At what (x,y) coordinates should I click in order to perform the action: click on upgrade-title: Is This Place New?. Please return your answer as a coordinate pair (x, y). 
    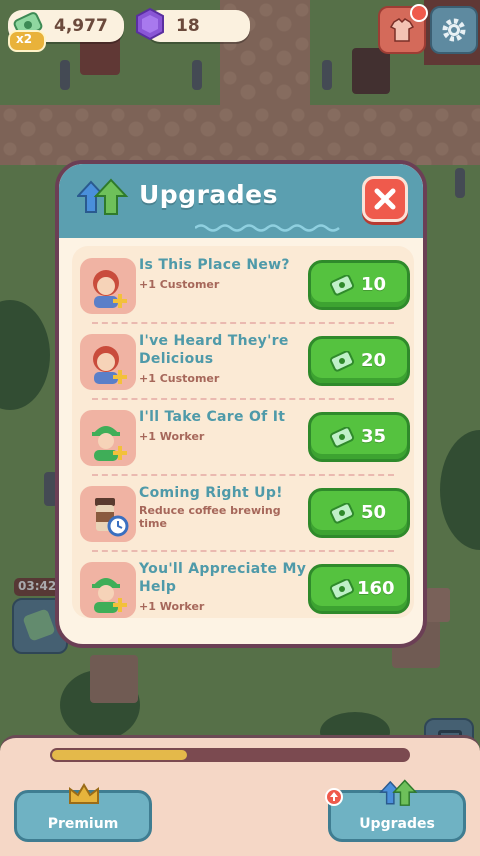
    Looking at the image, I should click on (214, 265).